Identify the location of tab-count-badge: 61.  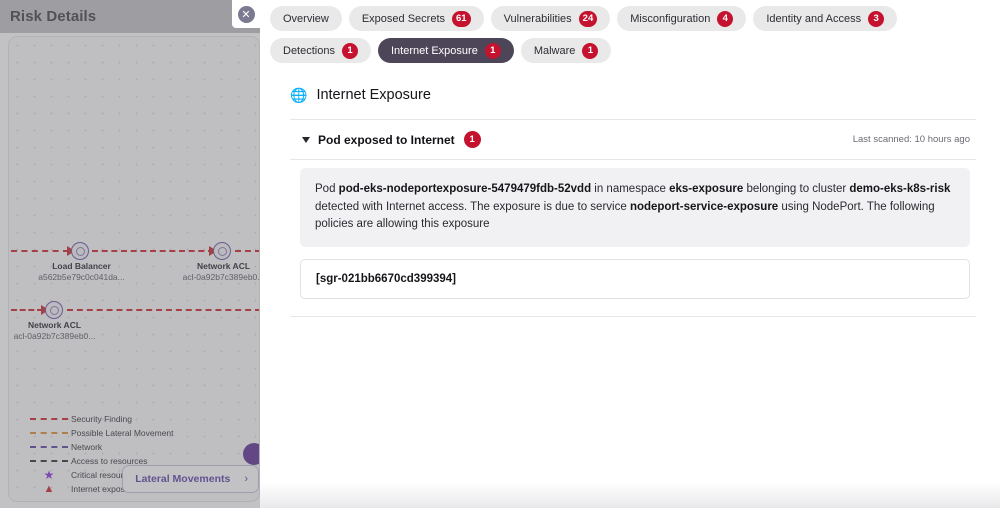
(461, 18).